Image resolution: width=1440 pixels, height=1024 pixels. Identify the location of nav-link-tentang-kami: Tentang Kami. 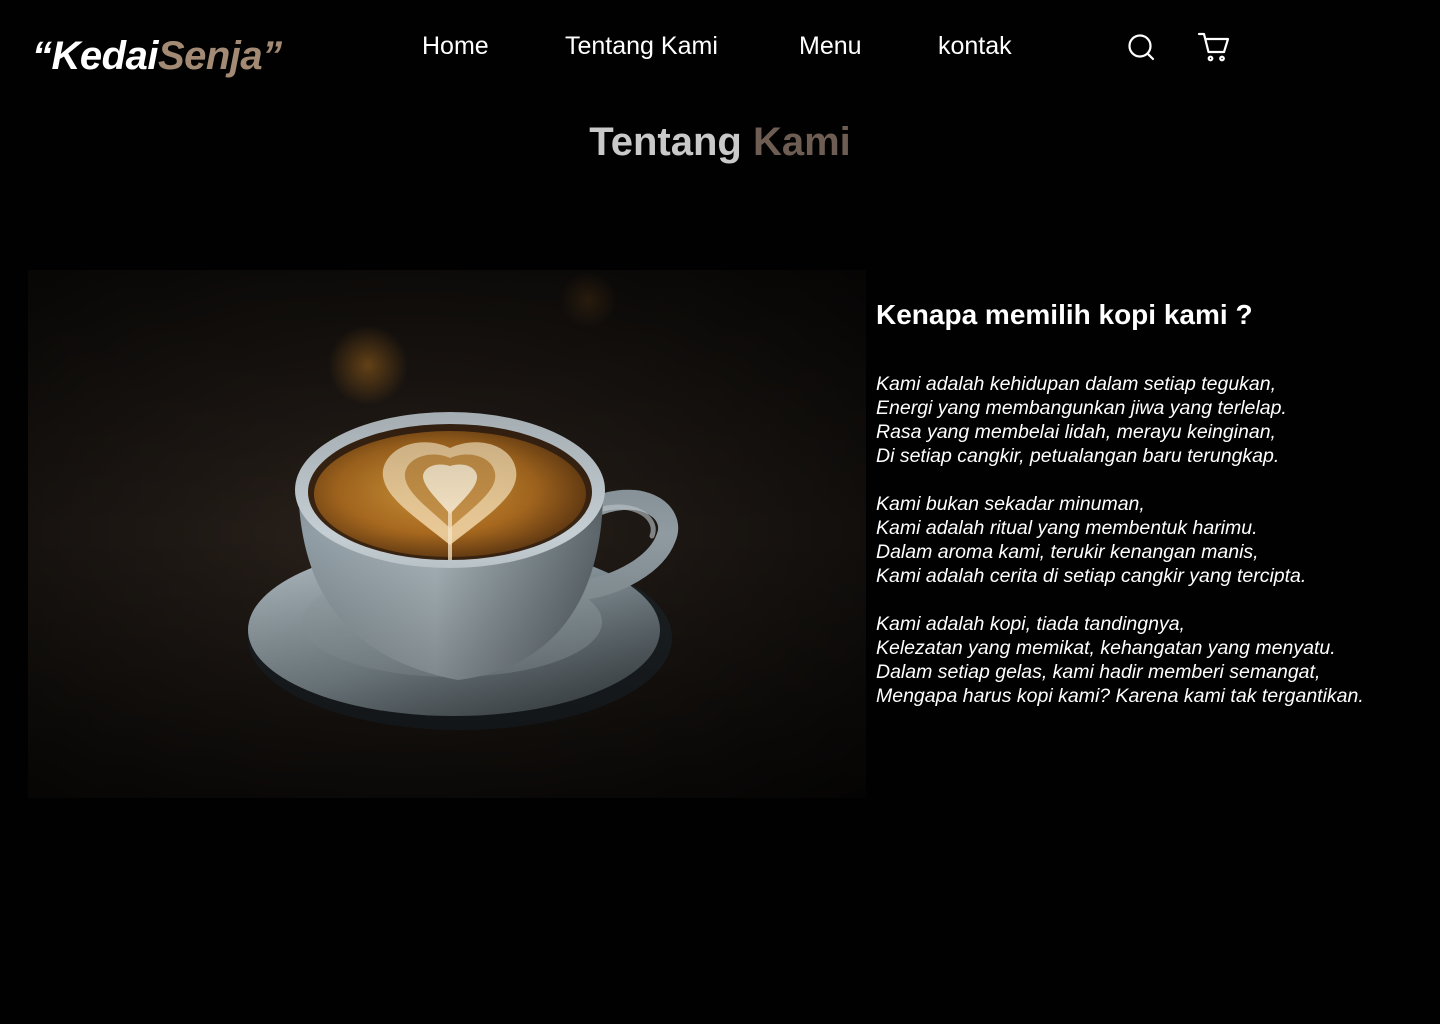
(641, 46).